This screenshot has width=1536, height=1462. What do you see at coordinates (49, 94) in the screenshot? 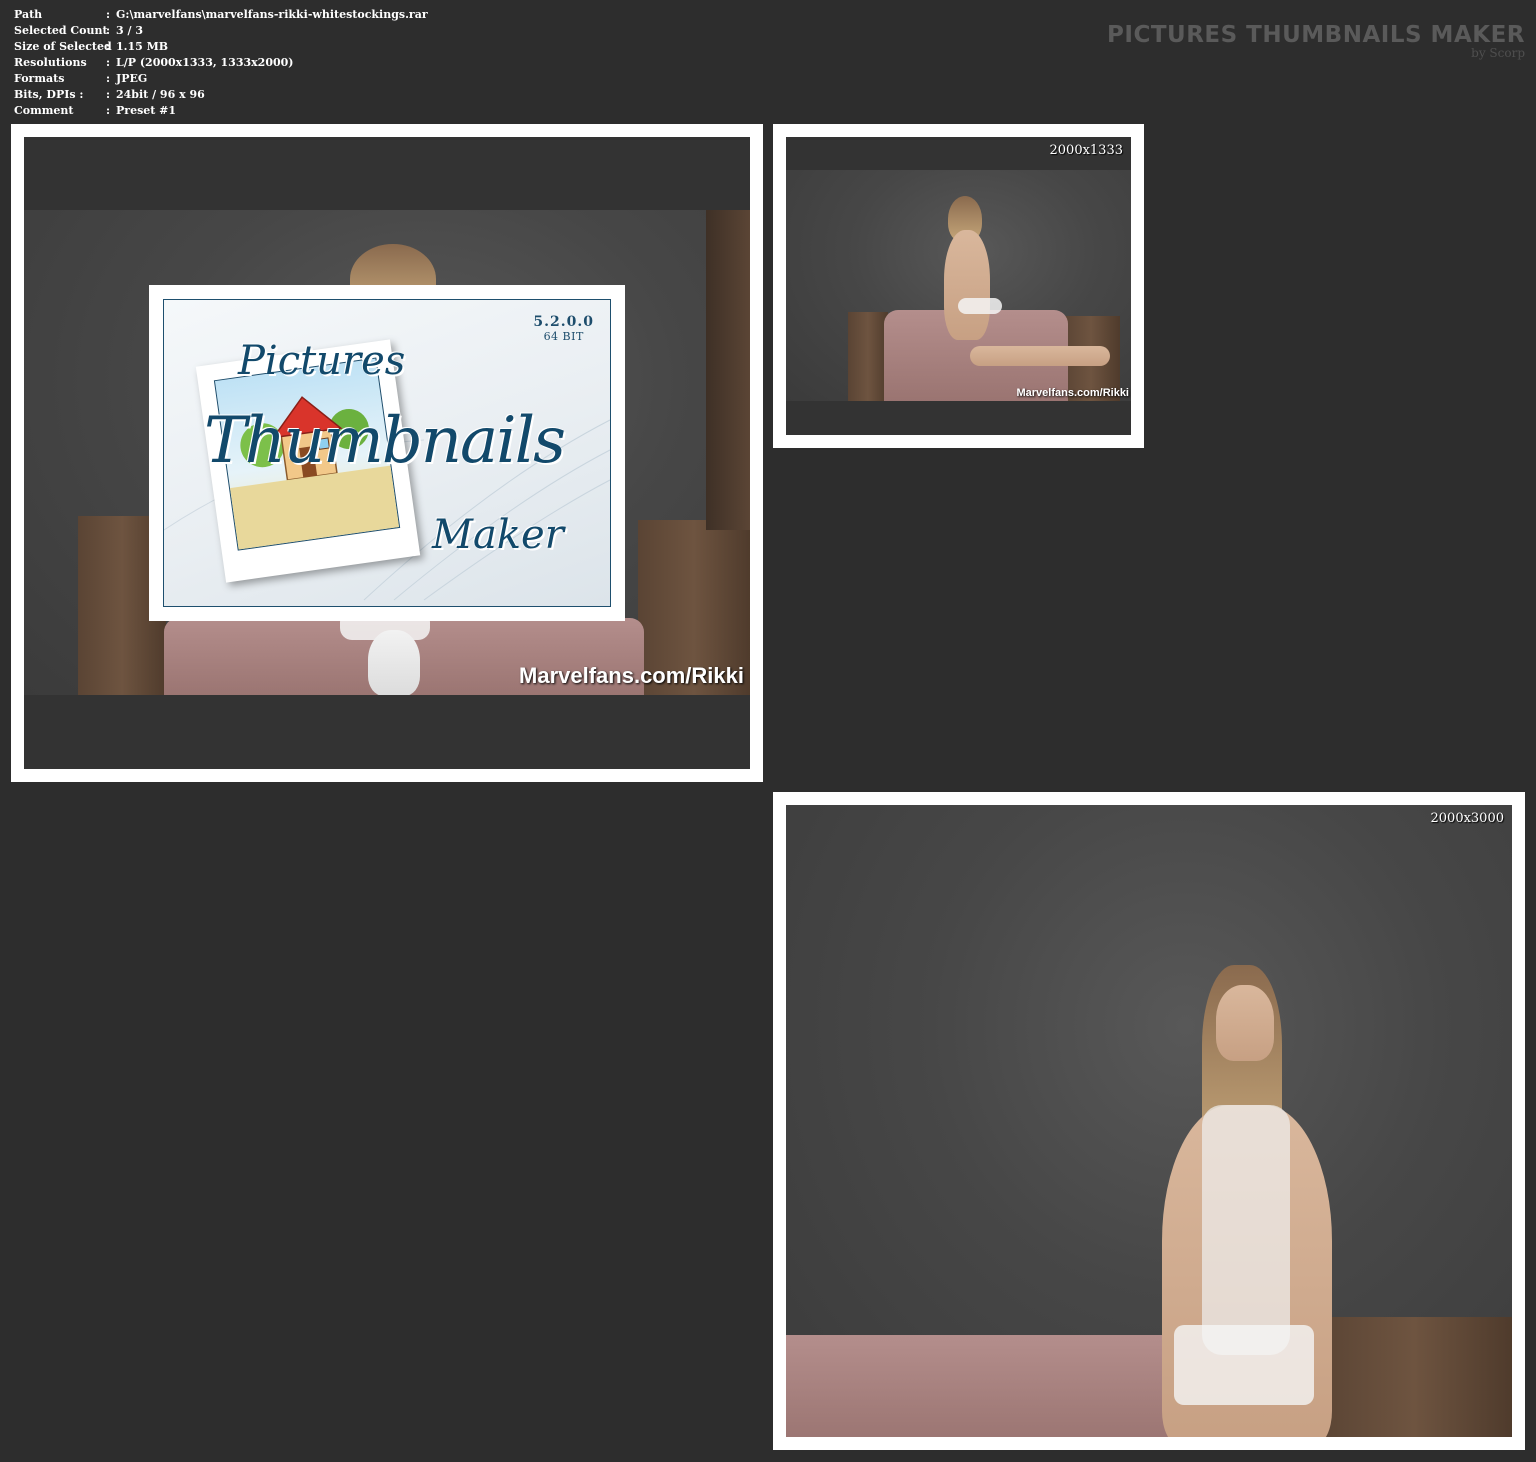
I see `info-key: Bits, DPIs :` at bounding box center [49, 94].